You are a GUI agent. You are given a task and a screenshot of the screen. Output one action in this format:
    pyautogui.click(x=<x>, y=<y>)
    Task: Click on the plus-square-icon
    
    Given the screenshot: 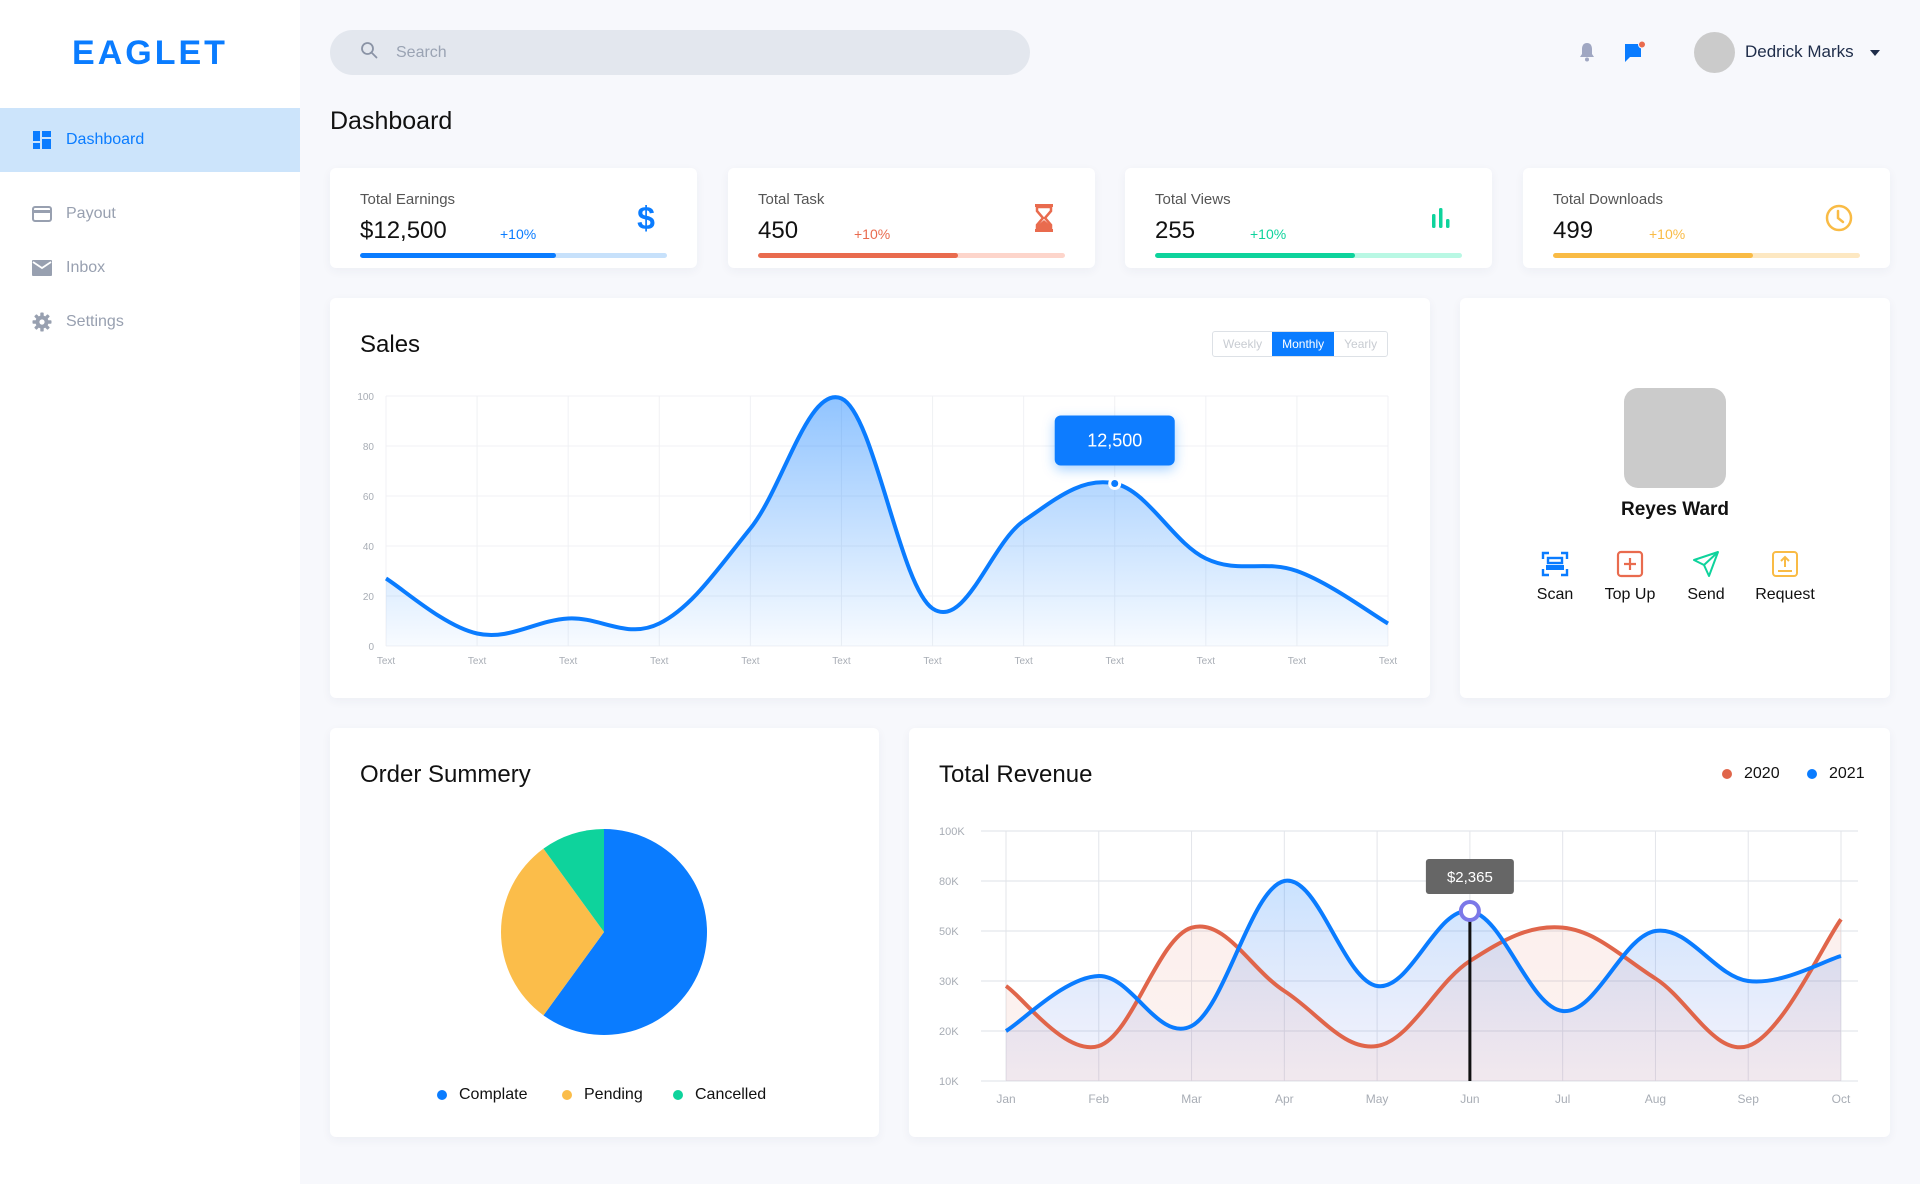 What is the action you would take?
    pyautogui.click(x=1630, y=564)
    